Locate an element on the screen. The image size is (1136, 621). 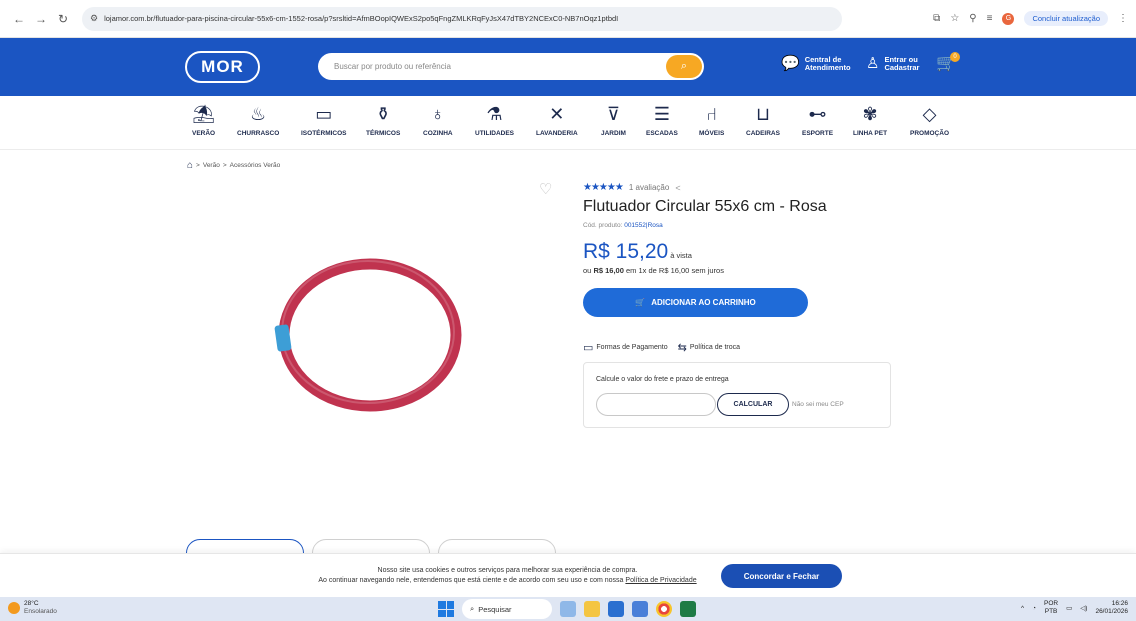
tag-icon: ◇ is located at coordinates (929, 114).